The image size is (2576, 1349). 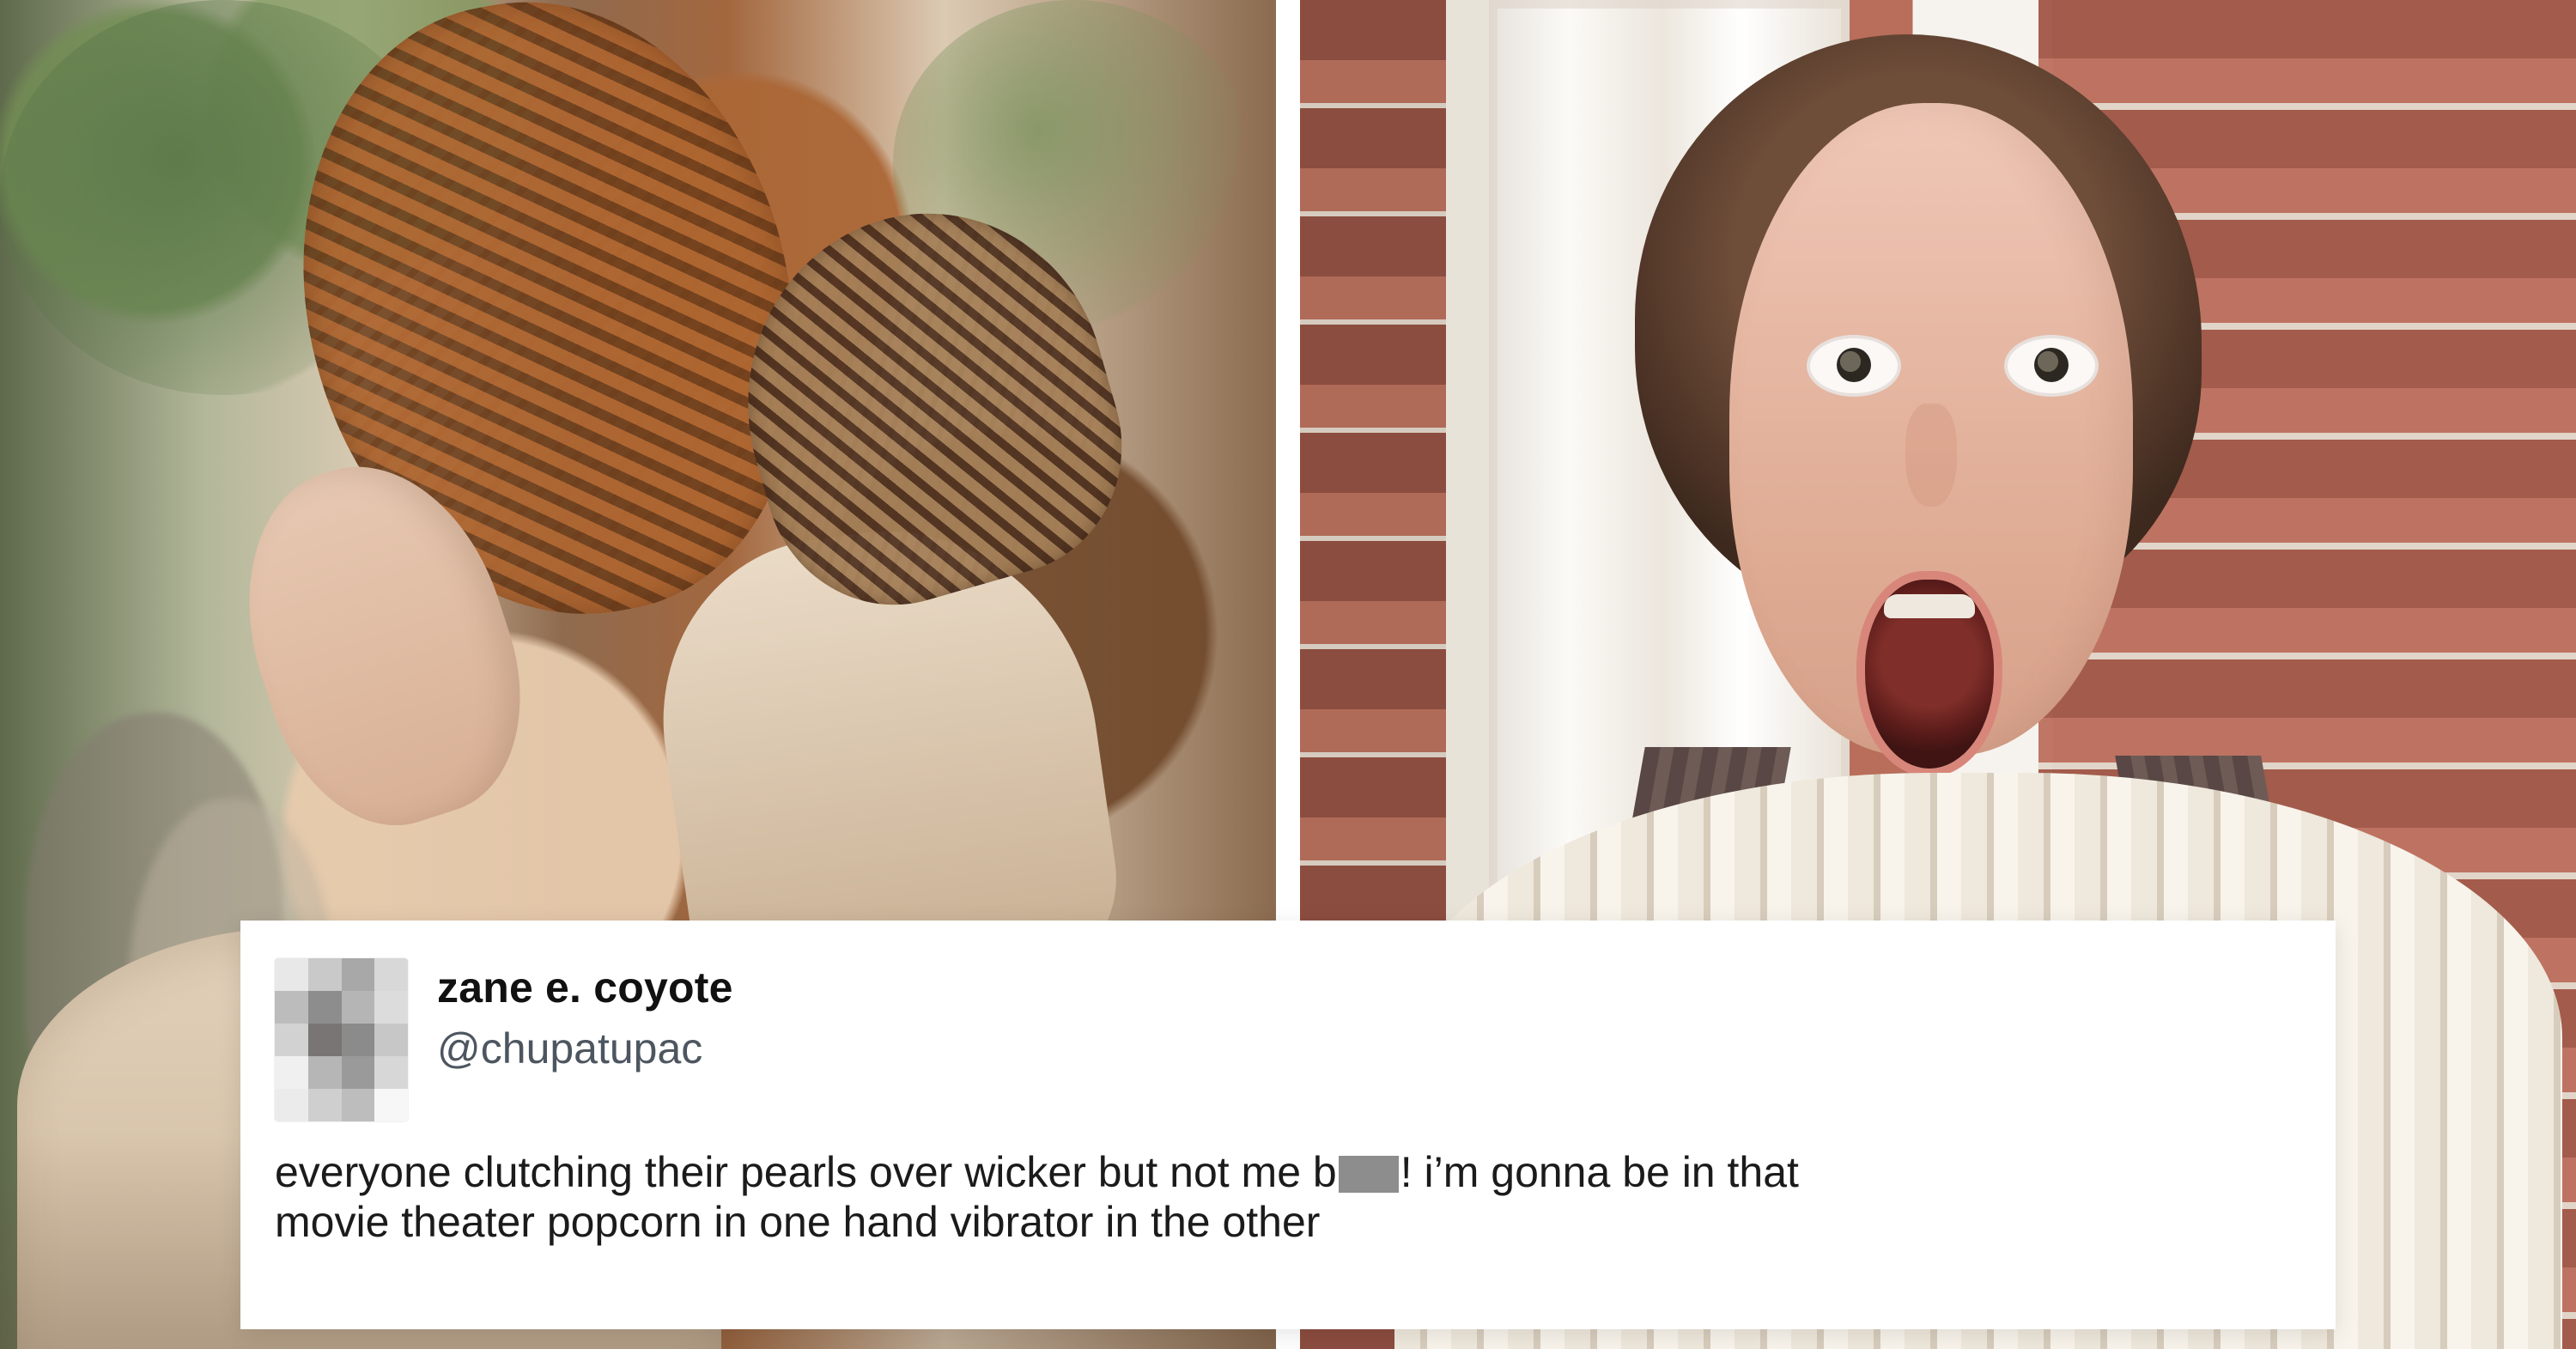 What do you see at coordinates (585, 988) in the screenshot?
I see `display-name: zane e. coyote` at bounding box center [585, 988].